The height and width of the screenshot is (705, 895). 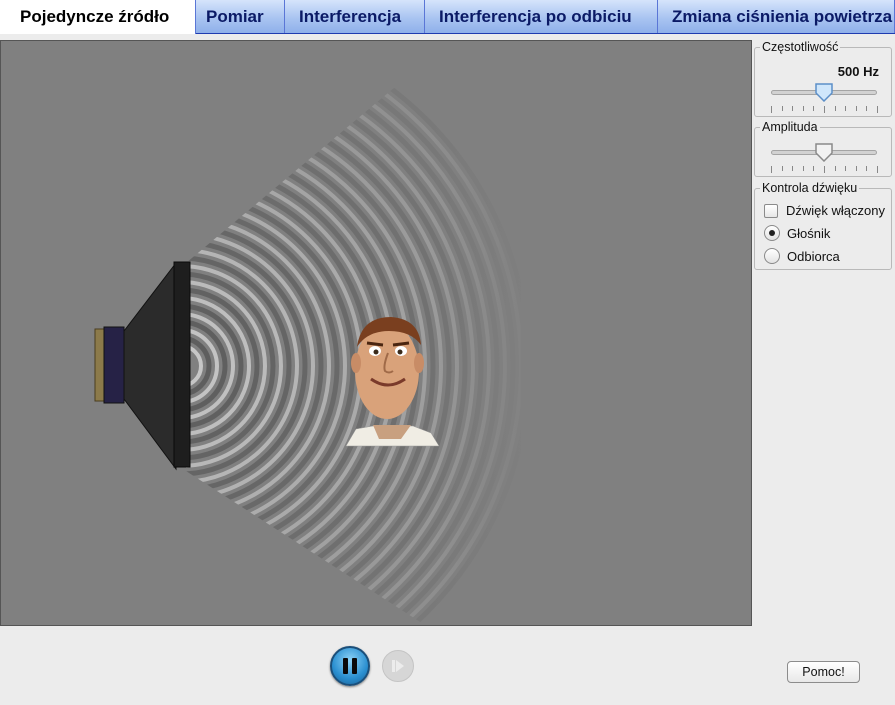 I want to click on frequency-slider, so click(x=824, y=97).